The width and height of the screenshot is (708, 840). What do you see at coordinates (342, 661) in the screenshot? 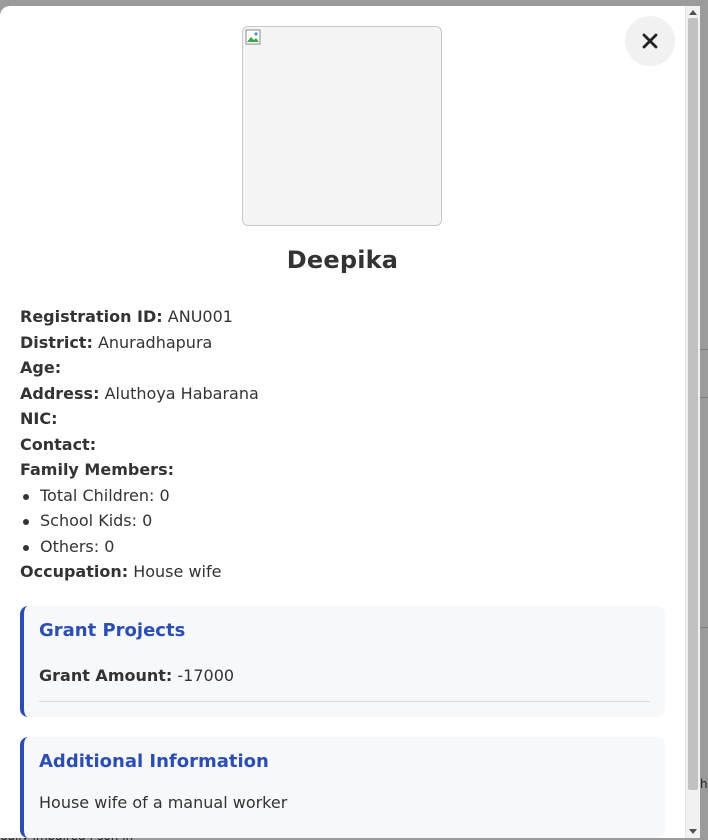
I see `grant-projects-panel: Grant Projects Grant Amount: -17000` at bounding box center [342, 661].